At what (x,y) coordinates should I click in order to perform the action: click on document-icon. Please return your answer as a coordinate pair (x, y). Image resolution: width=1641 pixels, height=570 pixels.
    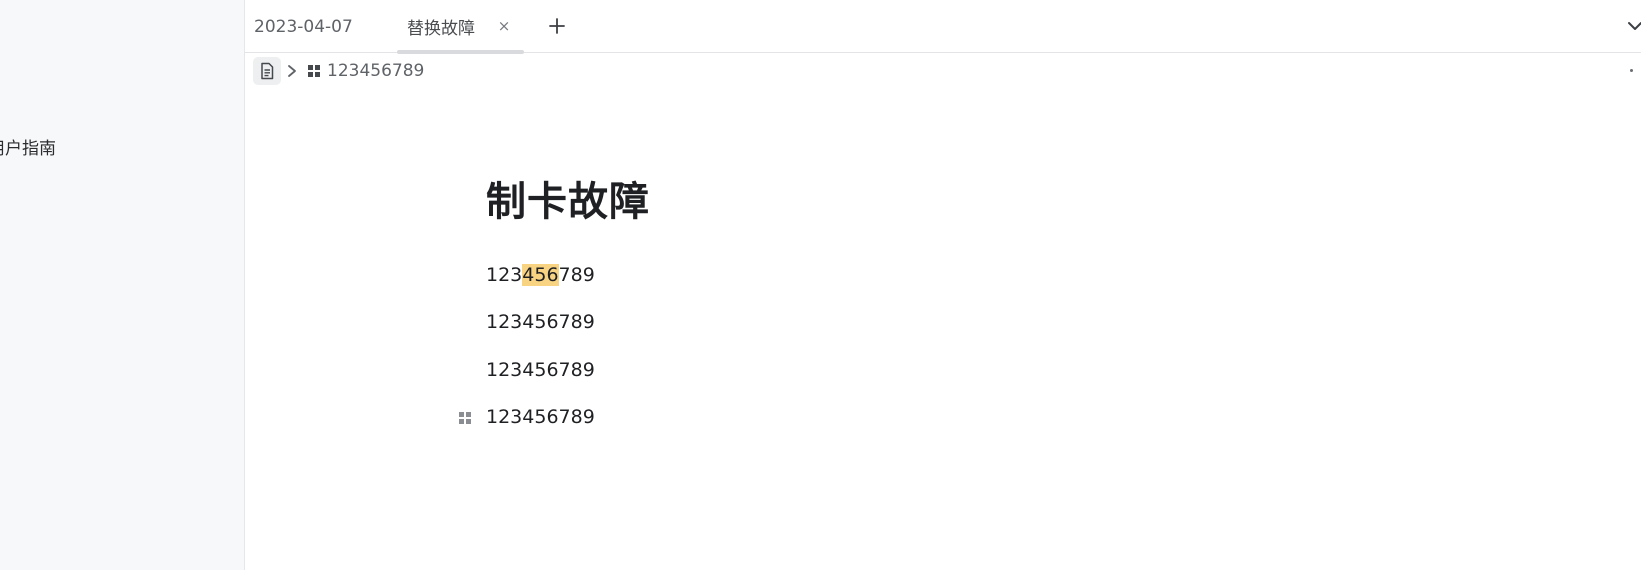
    Looking at the image, I should click on (267, 71).